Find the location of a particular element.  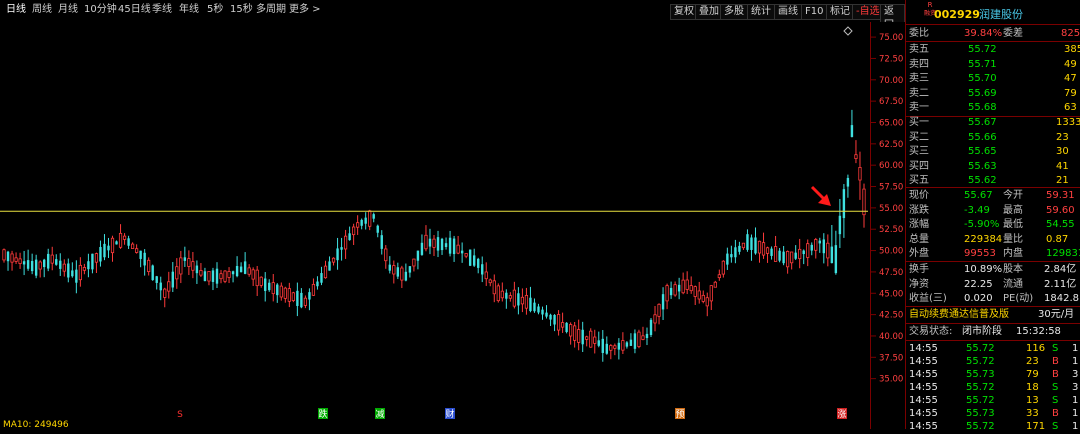

stat-value: 129831 is located at coordinates (1063, 253).